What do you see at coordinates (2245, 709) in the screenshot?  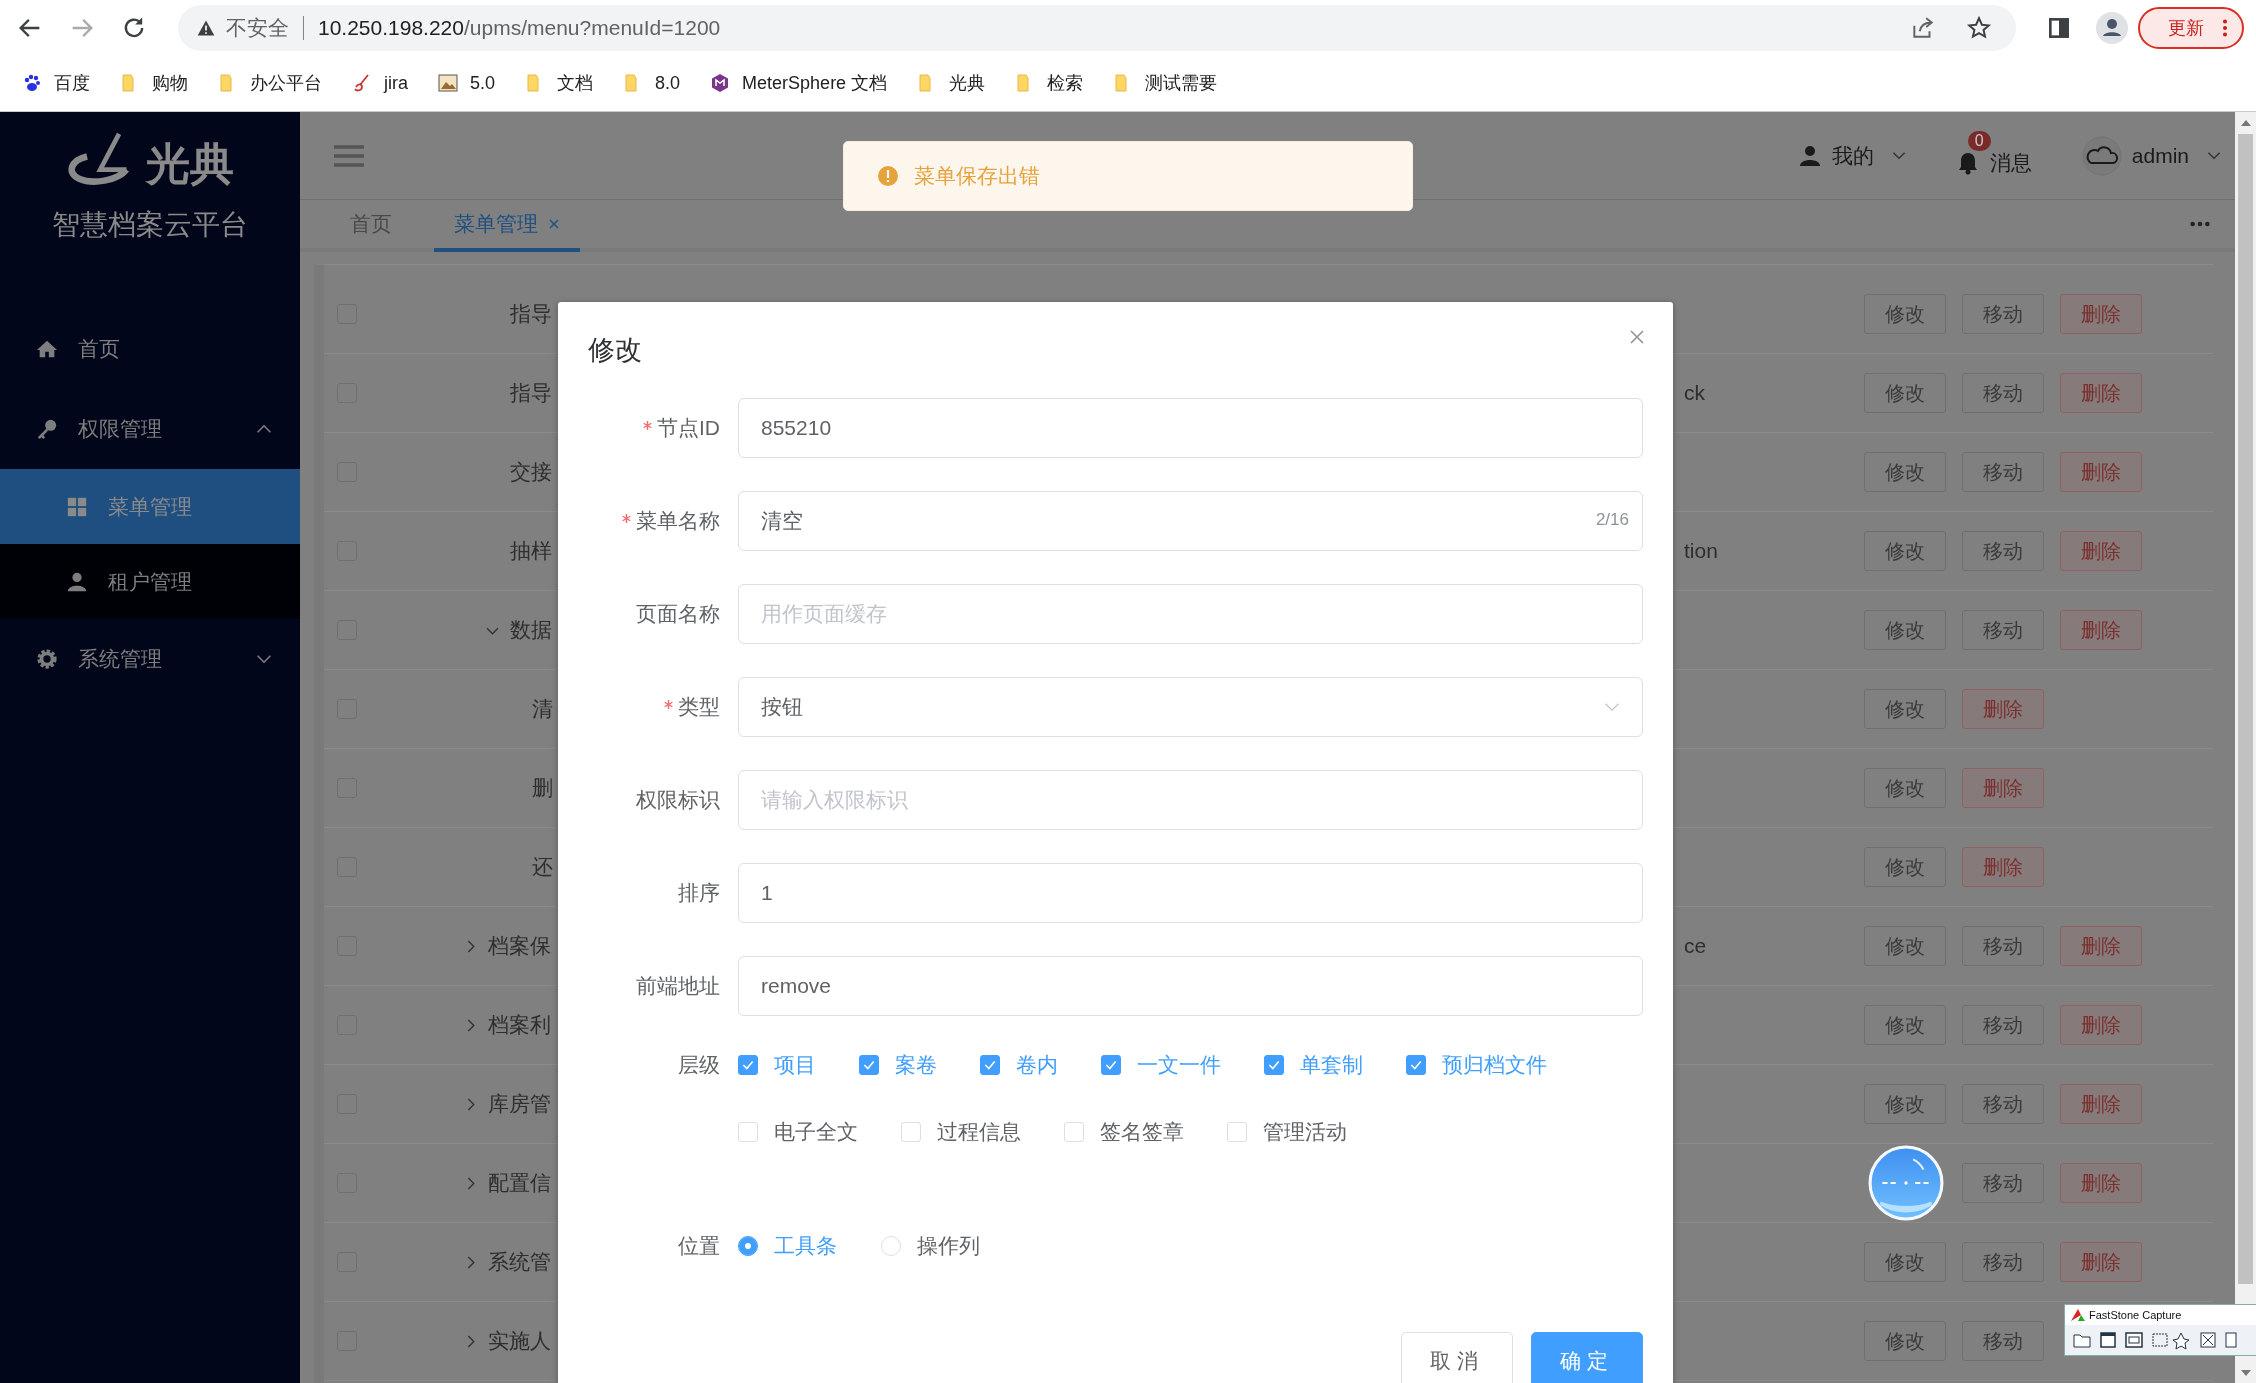 I see `scroll-thumb` at bounding box center [2245, 709].